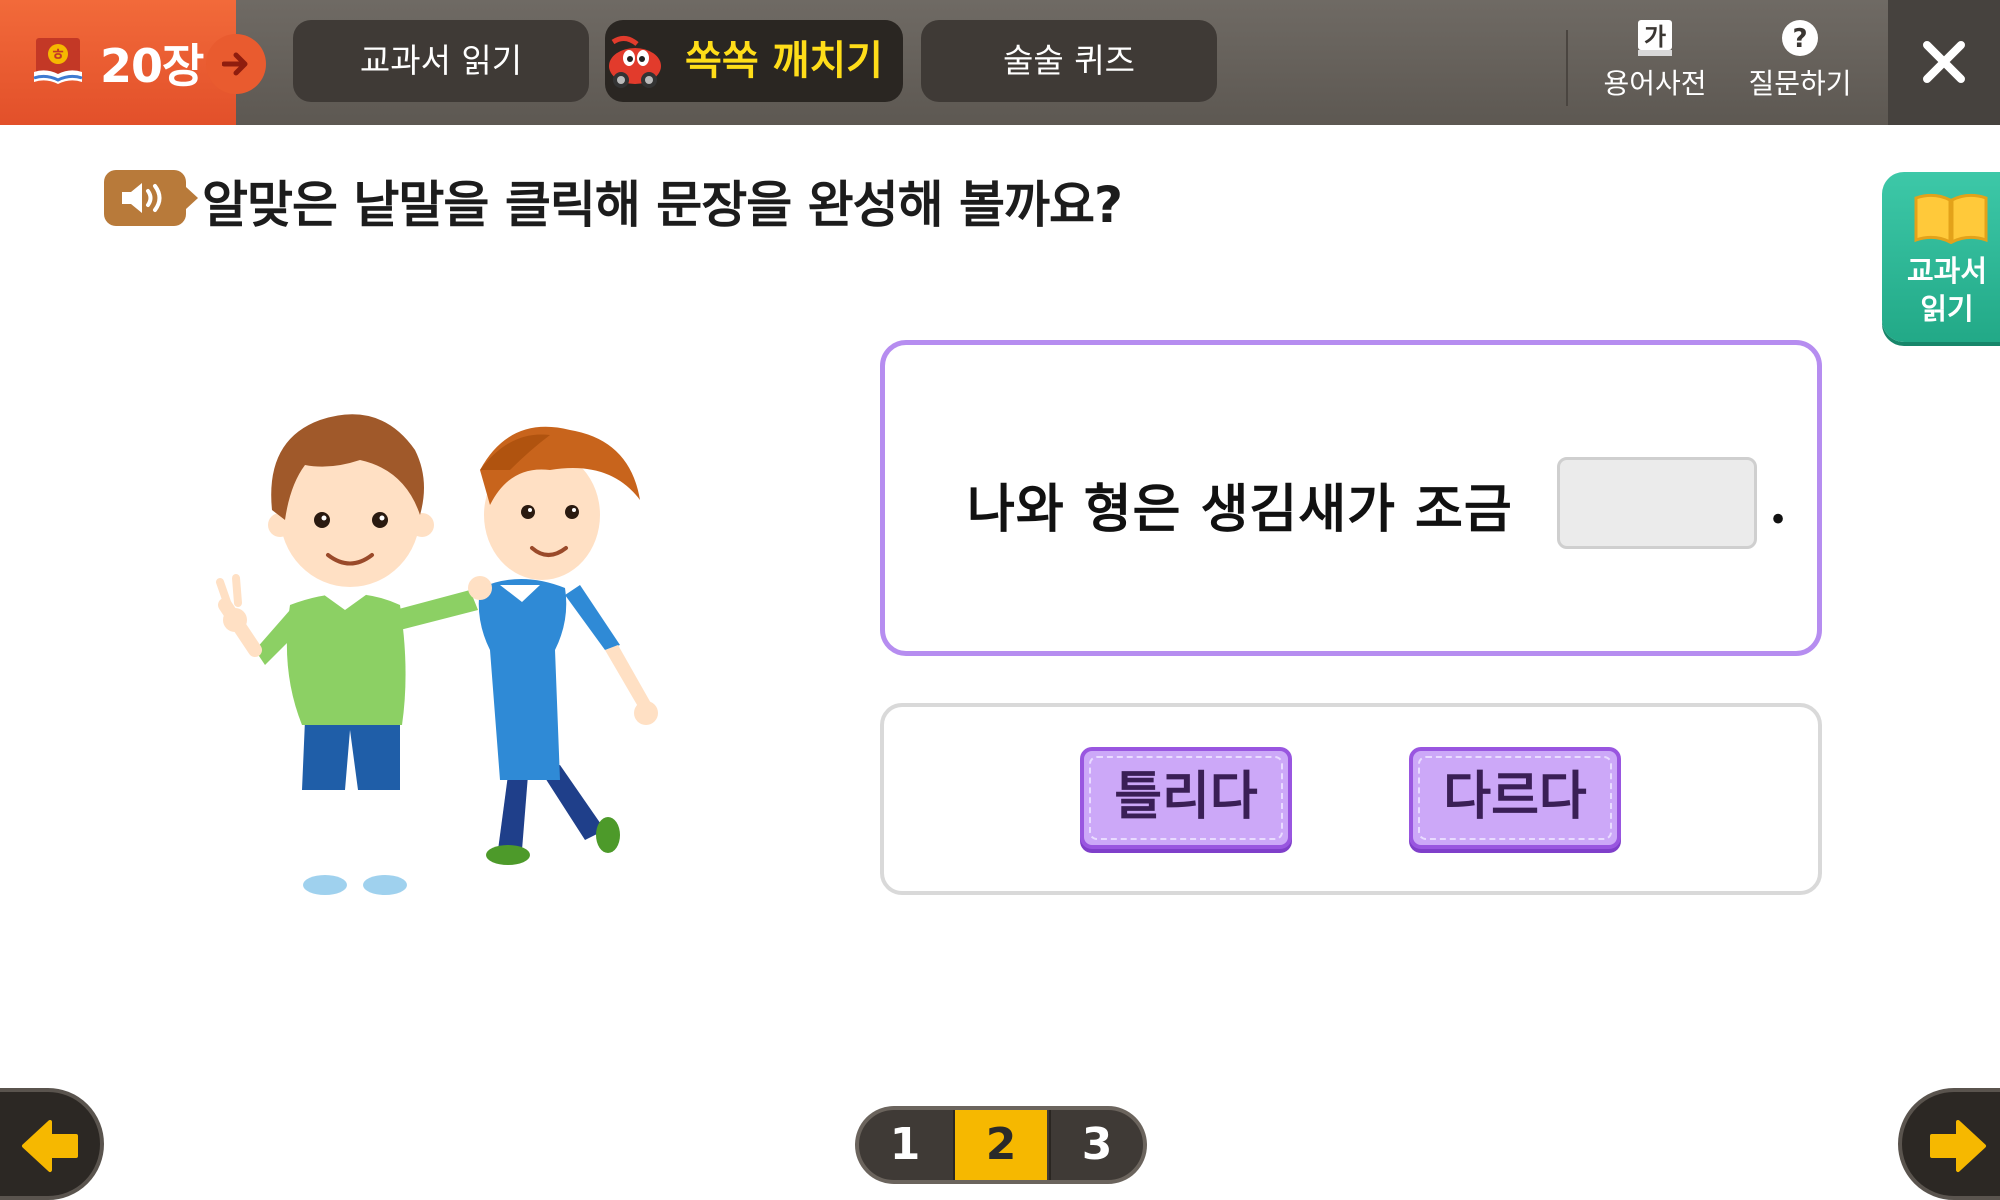 The height and width of the screenshot is (1200, 2000). I want to click on dictionary-icon-text: 가, so click(1655, 37).